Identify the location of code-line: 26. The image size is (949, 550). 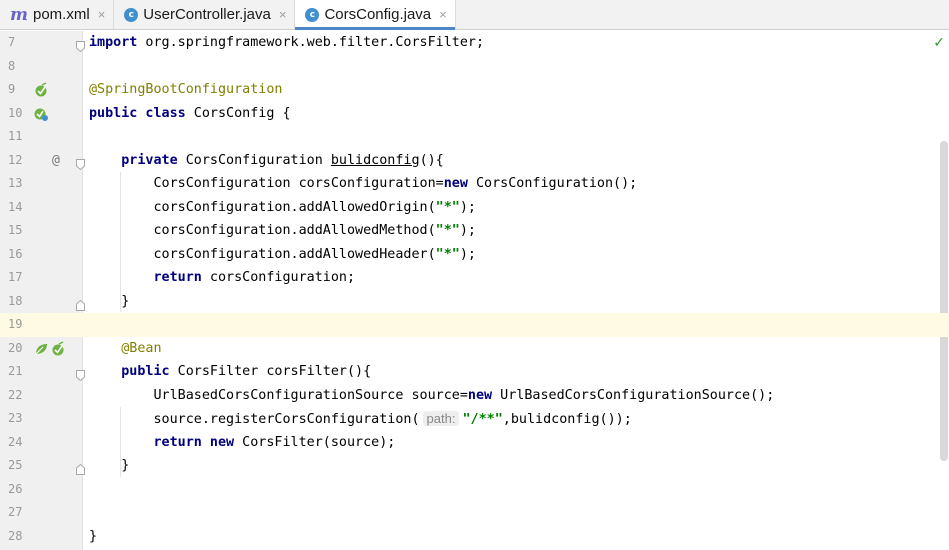
(474, 490).